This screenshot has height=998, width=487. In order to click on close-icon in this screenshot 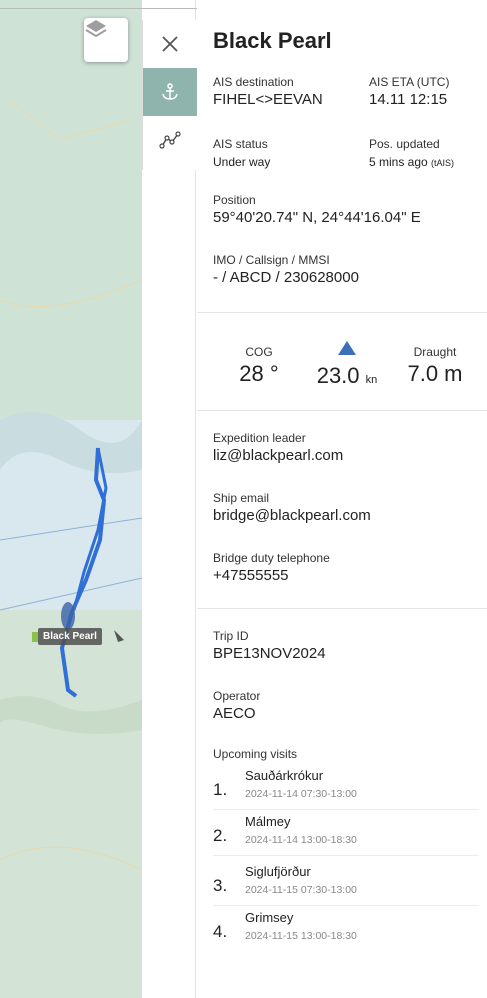, I will do `click(170, 44)`.